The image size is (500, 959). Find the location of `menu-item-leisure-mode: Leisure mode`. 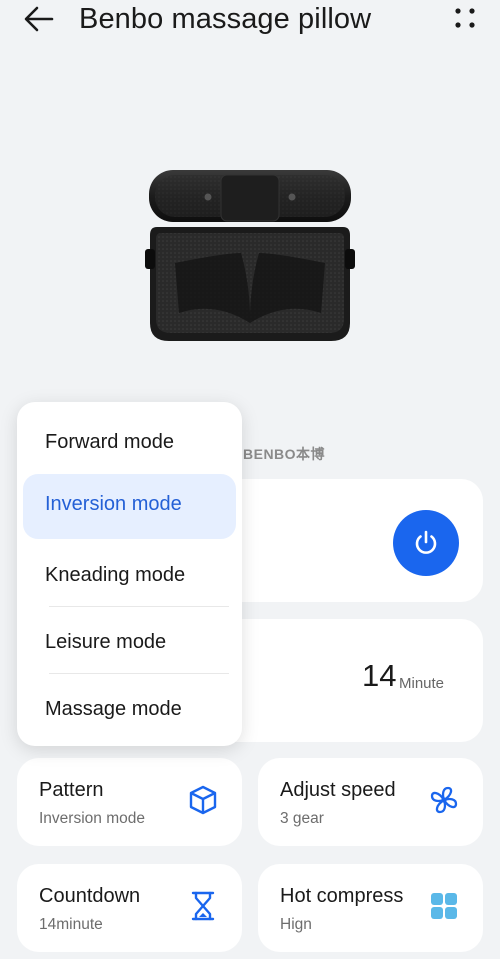

menu-item-leisure-mode: Leisure mode is located at coordinates (129, 640).